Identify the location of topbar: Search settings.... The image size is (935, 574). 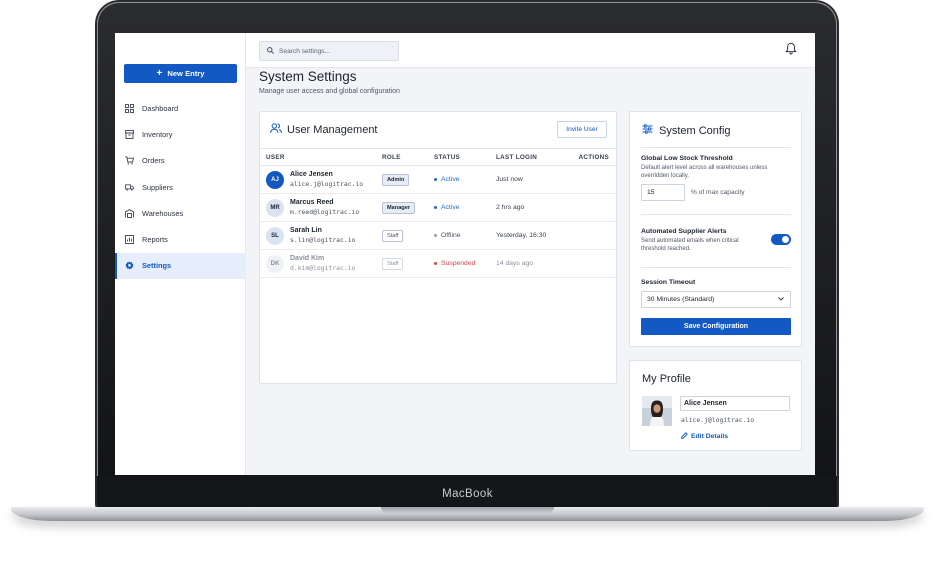
(530, 50).